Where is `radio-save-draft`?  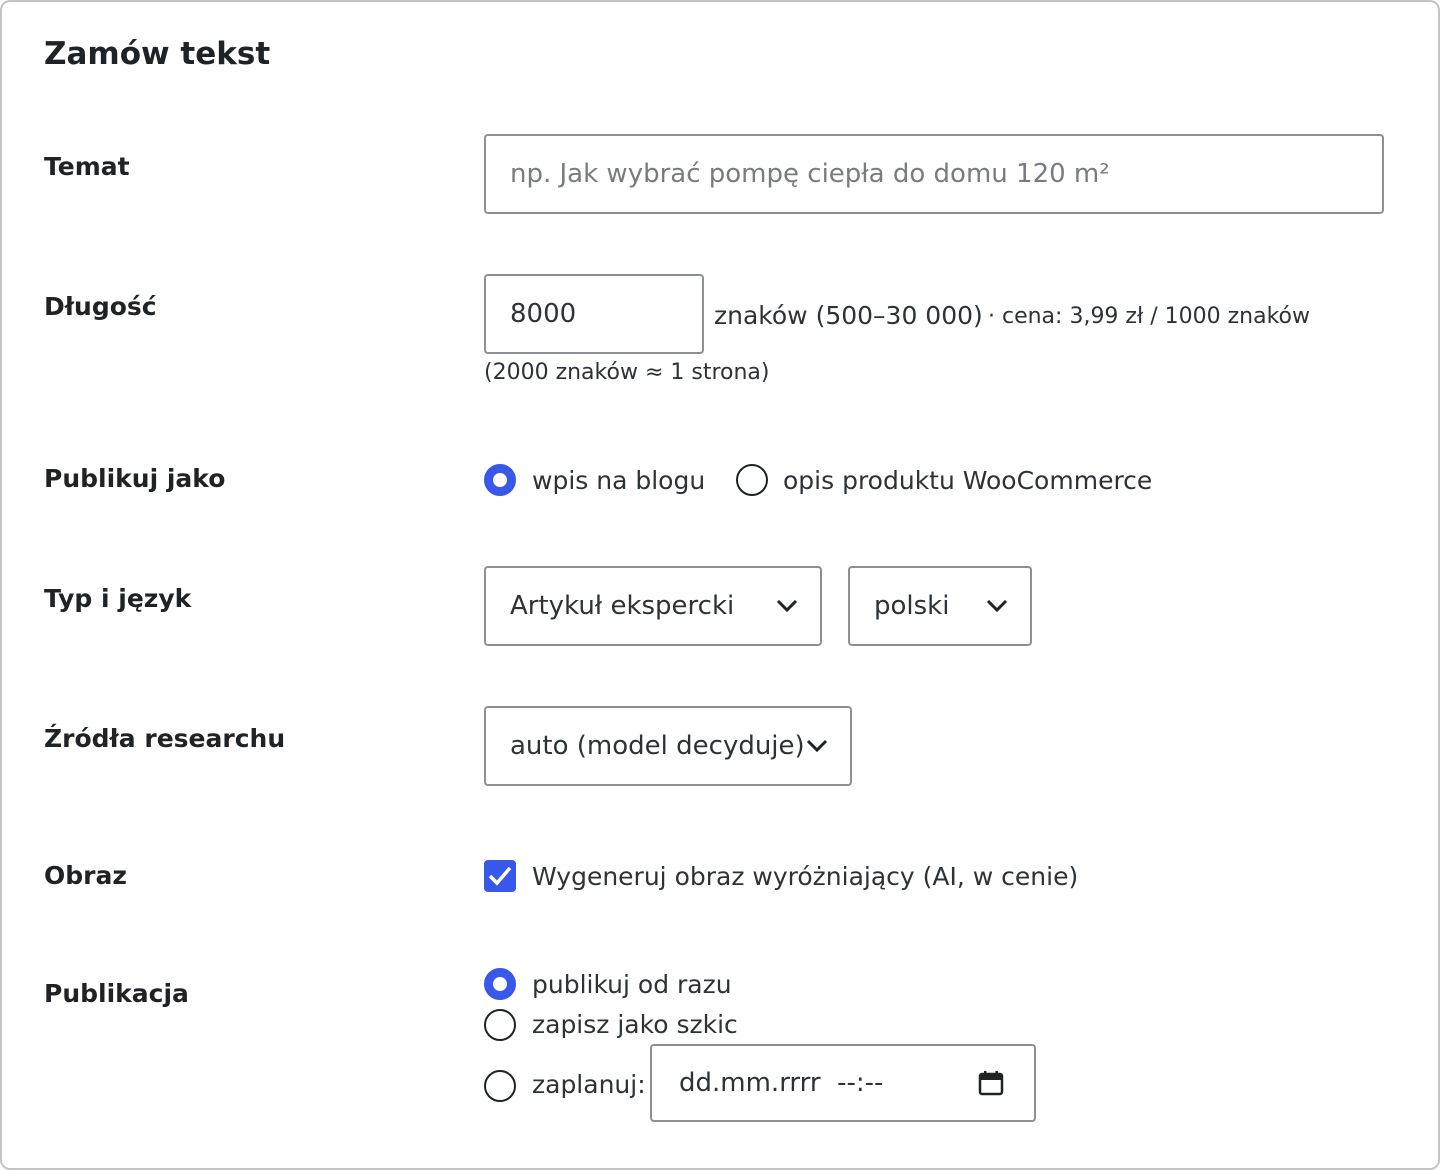
radio-save-draft is located at coordinates (500, 1025).